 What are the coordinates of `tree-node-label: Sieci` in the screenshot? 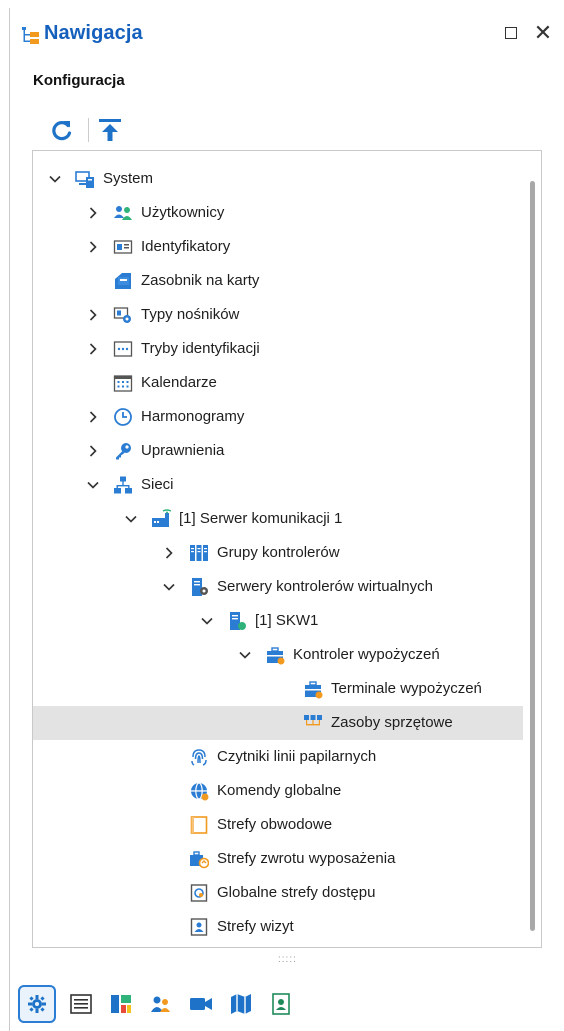 It's located at (157, 484).